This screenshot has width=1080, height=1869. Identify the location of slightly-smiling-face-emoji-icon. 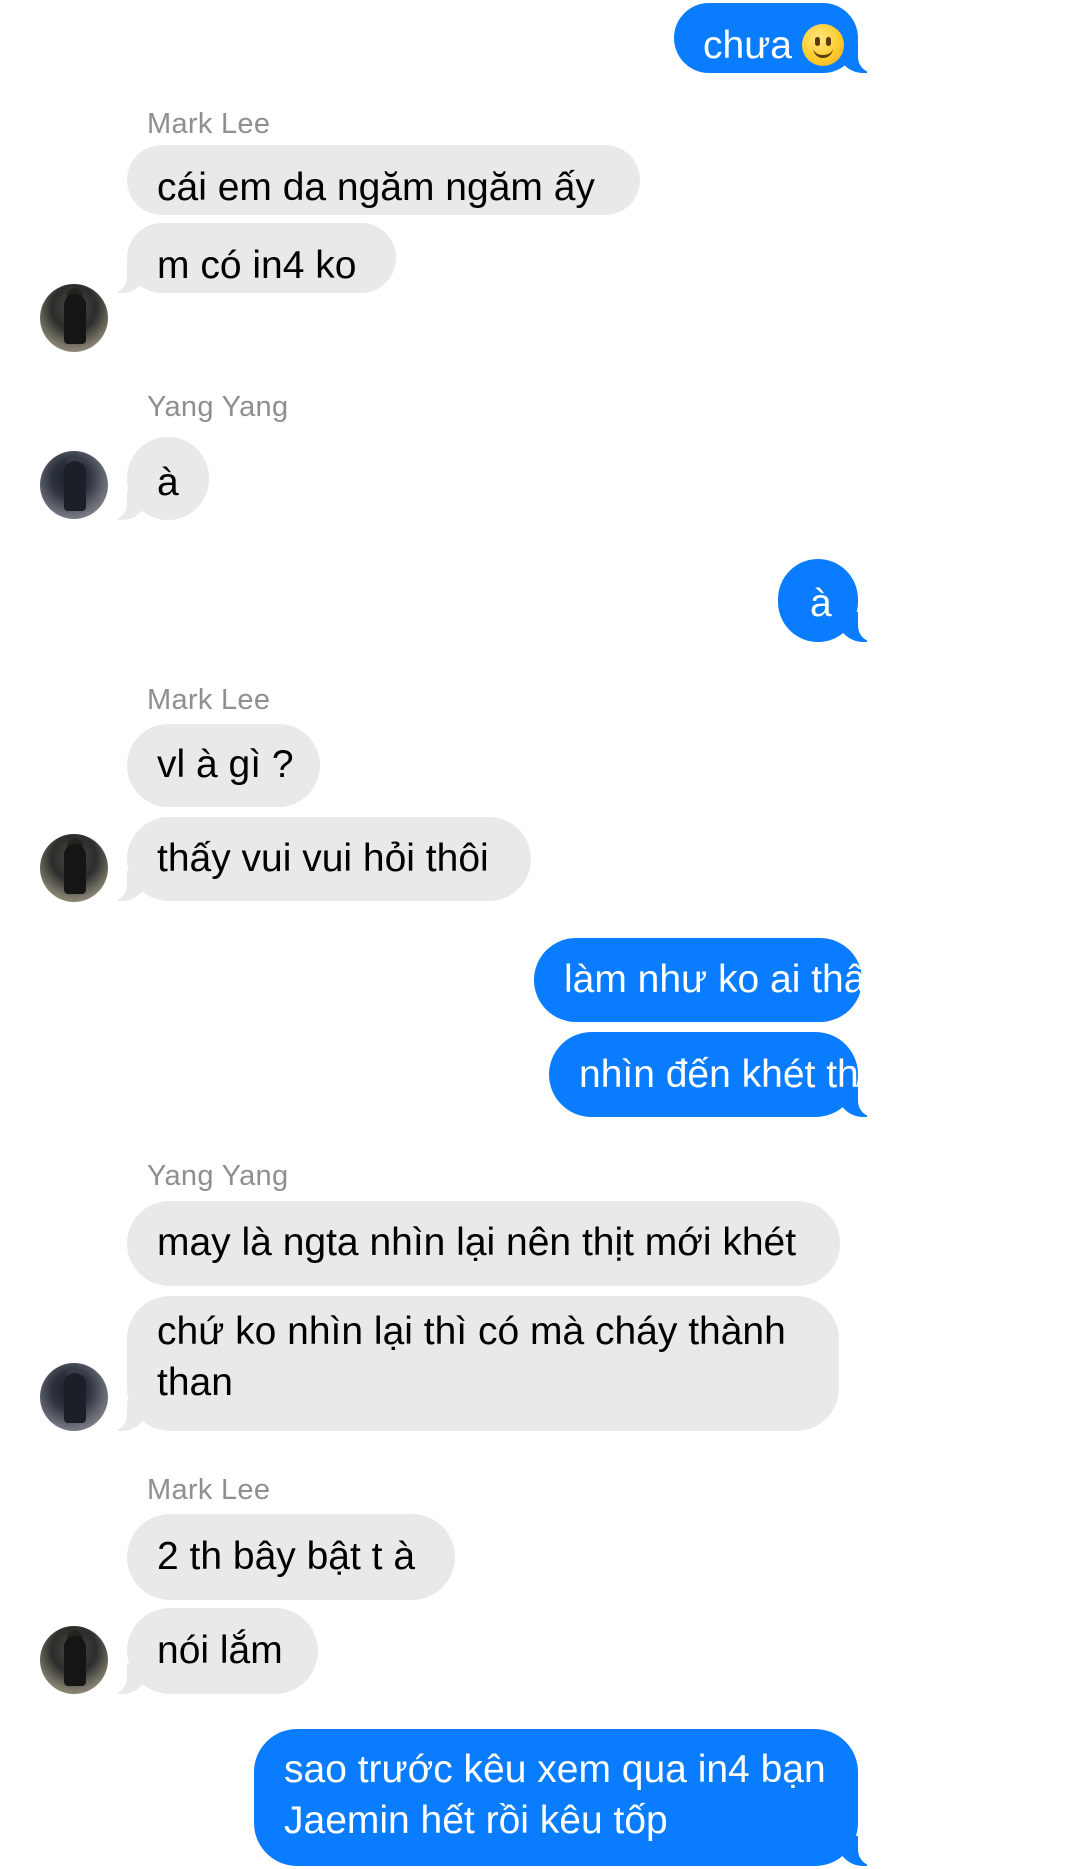
(823, 45).